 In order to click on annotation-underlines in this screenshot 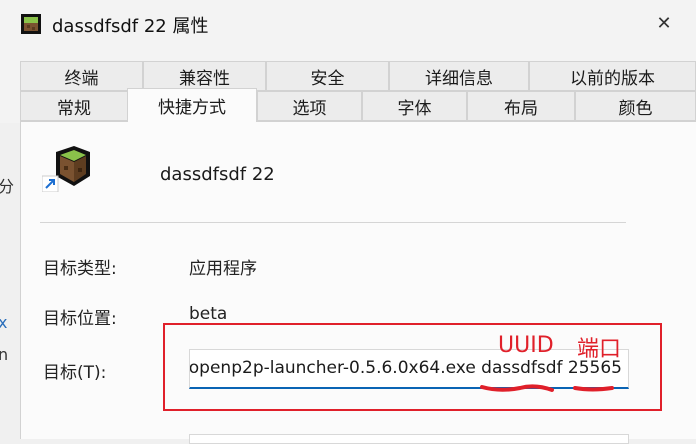, I will do `click(547, 388)`.